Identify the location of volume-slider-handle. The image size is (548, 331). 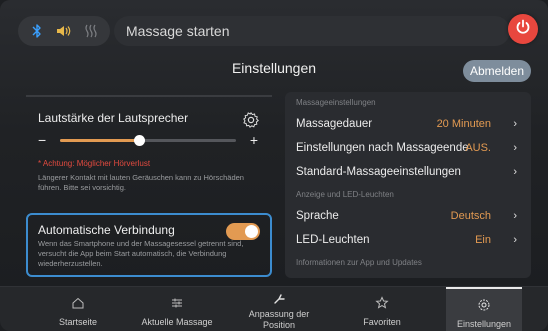
(140, 140).